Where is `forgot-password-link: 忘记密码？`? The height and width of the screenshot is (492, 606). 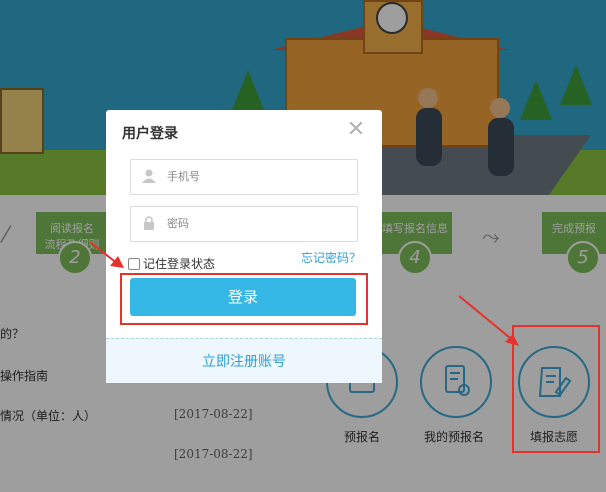
forgot-password-link: 忘记密码？ is located at coordinates (331, 257).